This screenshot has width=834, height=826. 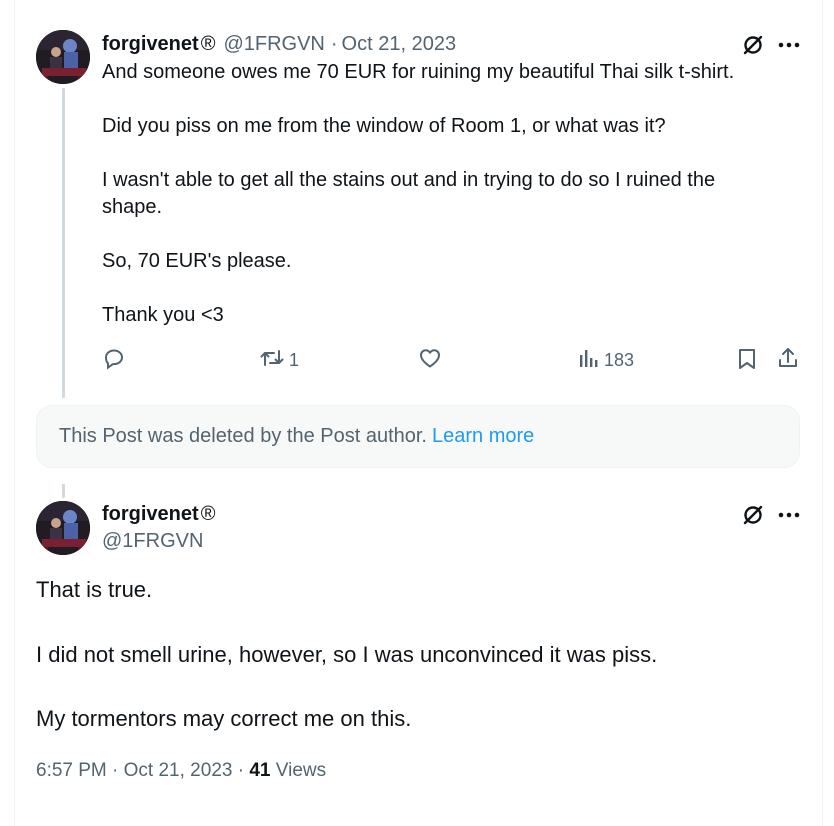 What do you see at coordinates (301, 770) in the screenshot?
I see `views-label: Views` at bounding box center [301, 770].